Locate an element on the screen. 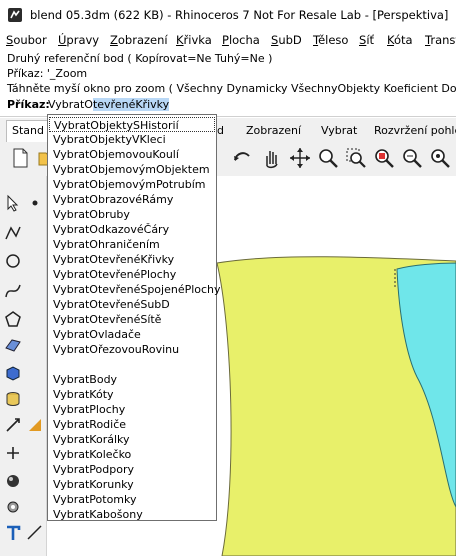 This screenshot has height=556, width=456. autocomplete-item: VybratObrazovéRámy is located at coordinates (132, 199).